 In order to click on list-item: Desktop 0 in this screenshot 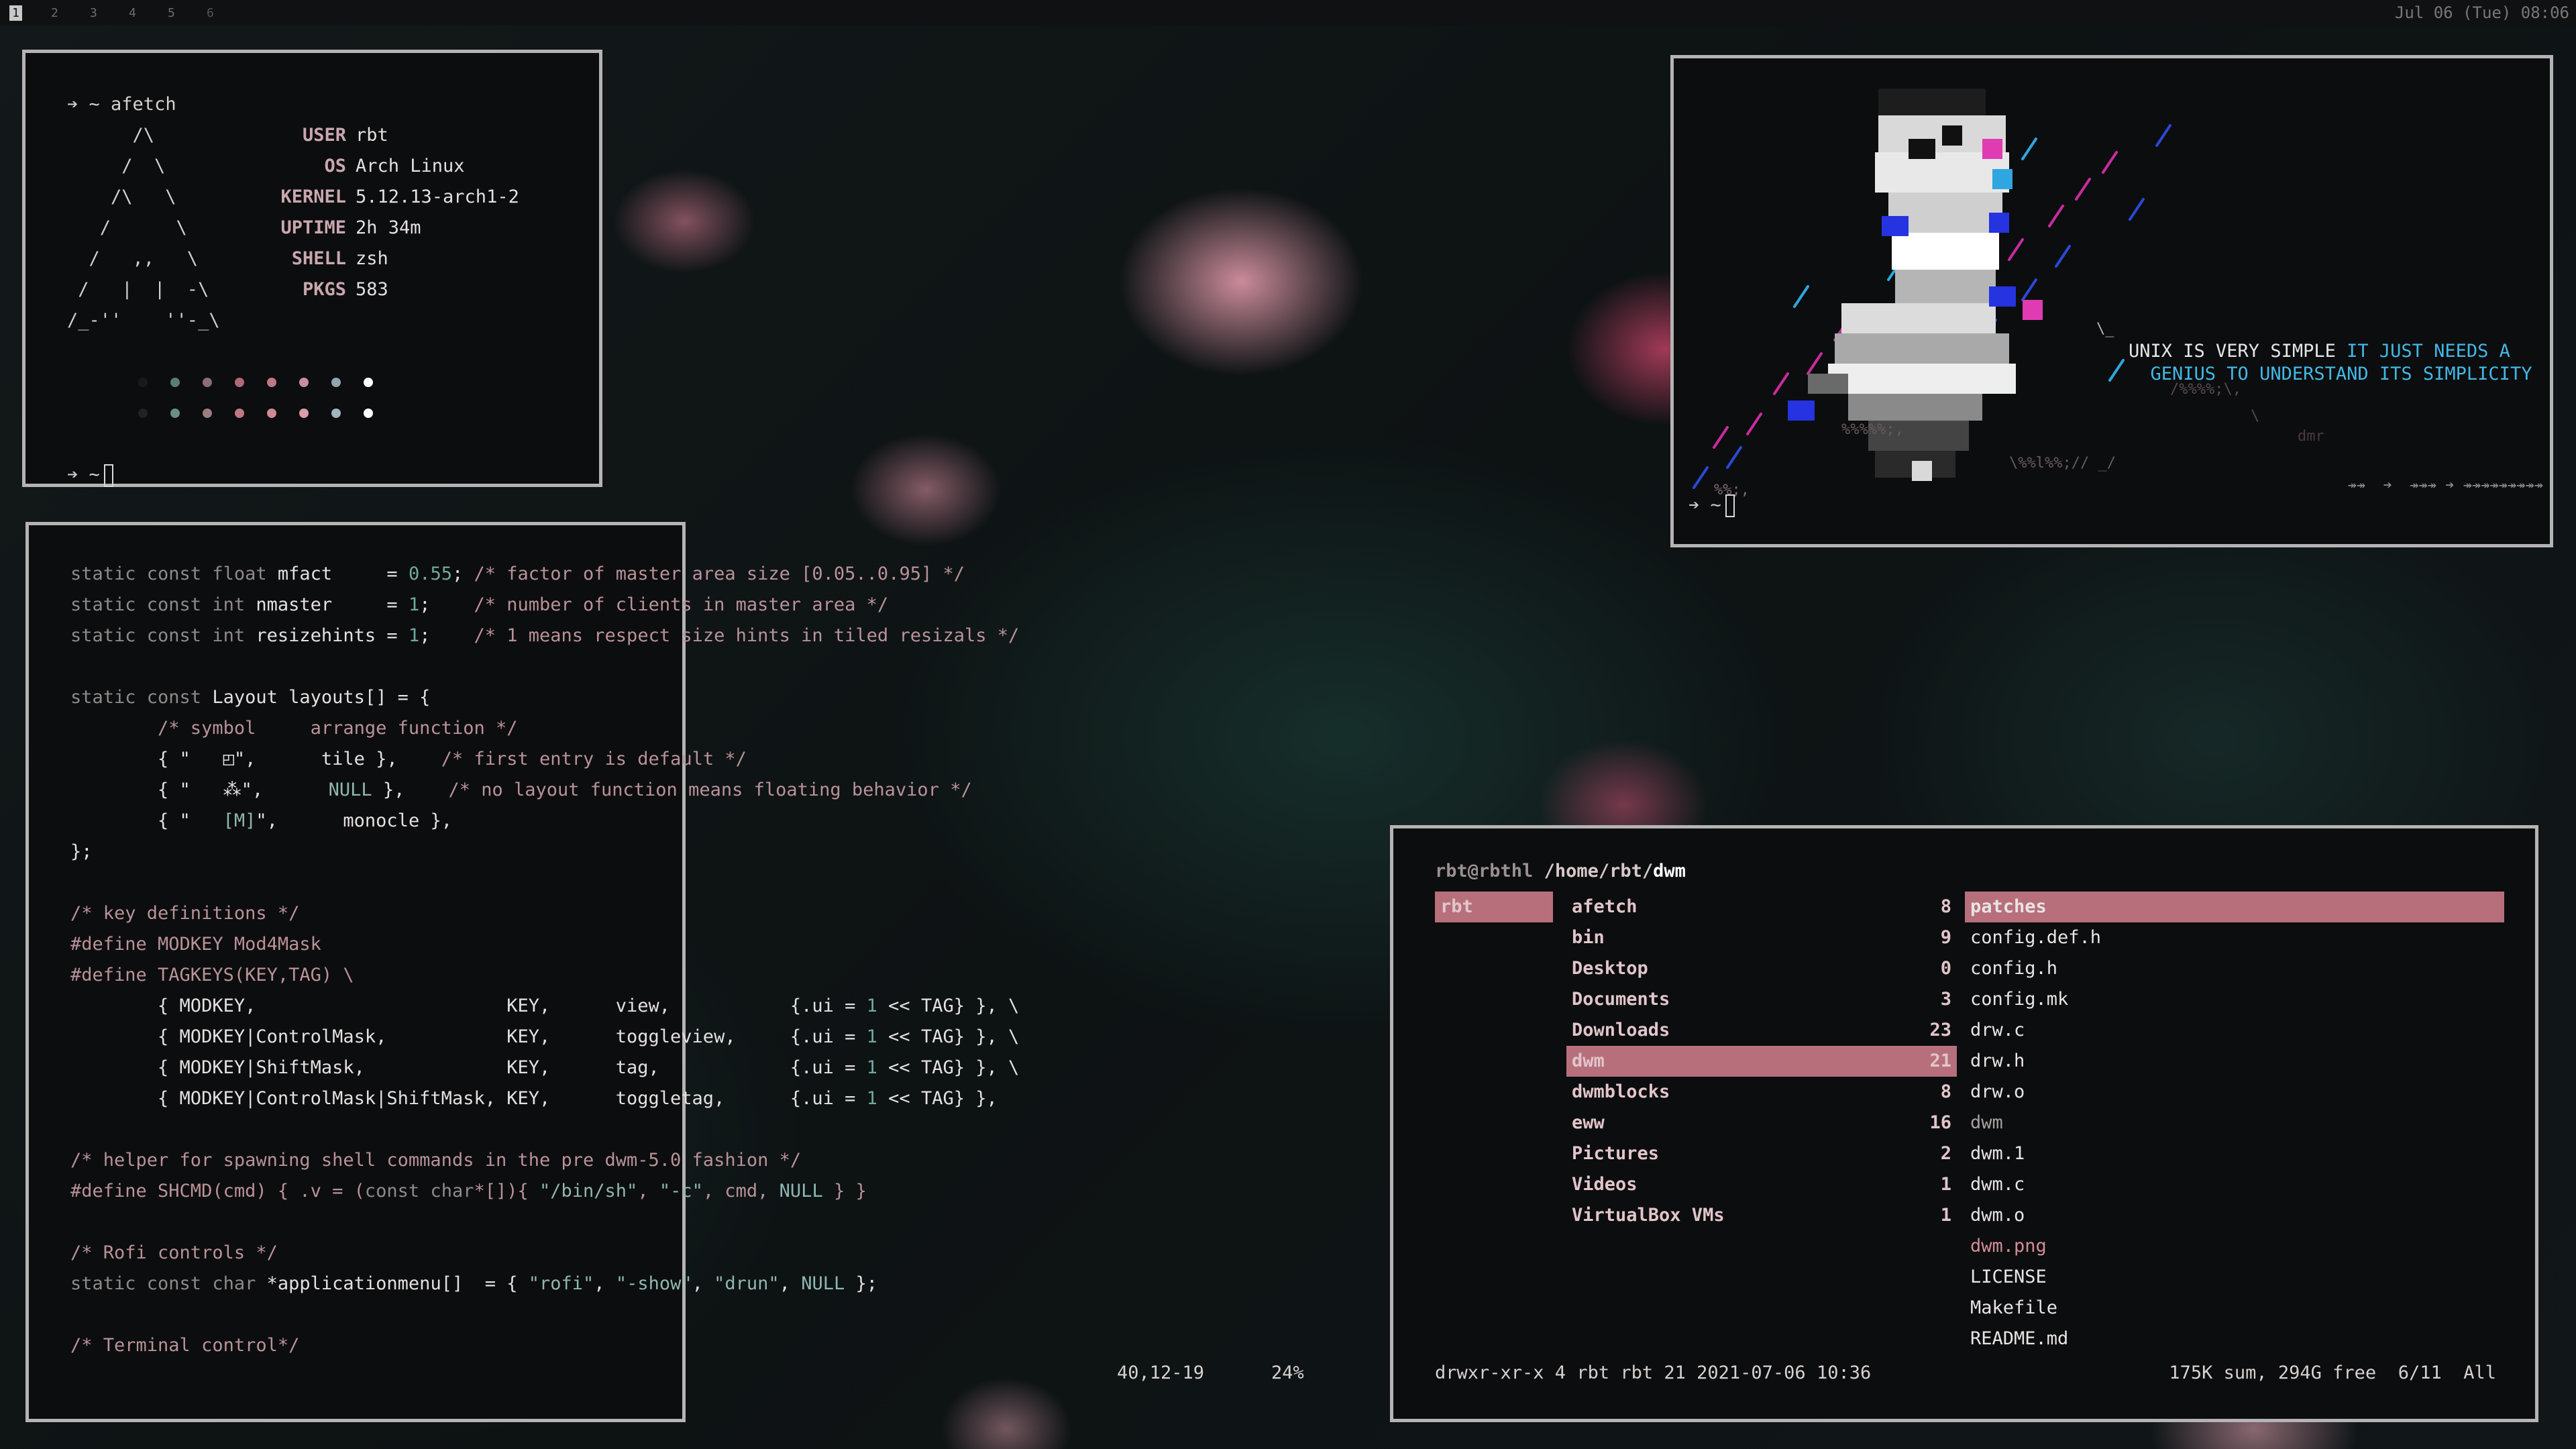, I will do `click(1761, 968)`.